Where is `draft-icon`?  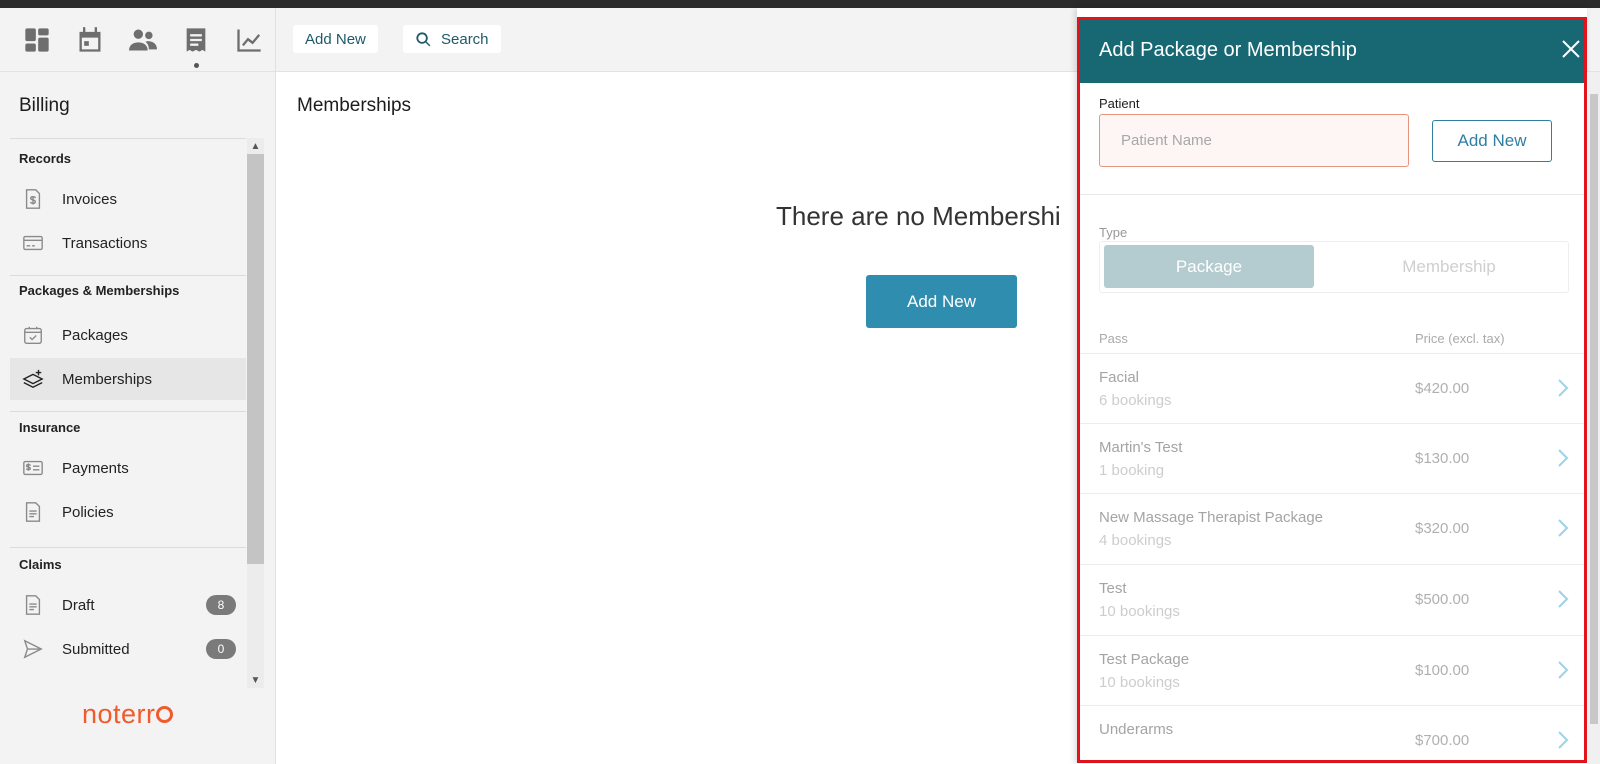
draft-icon is located at coordinates (33, 605).